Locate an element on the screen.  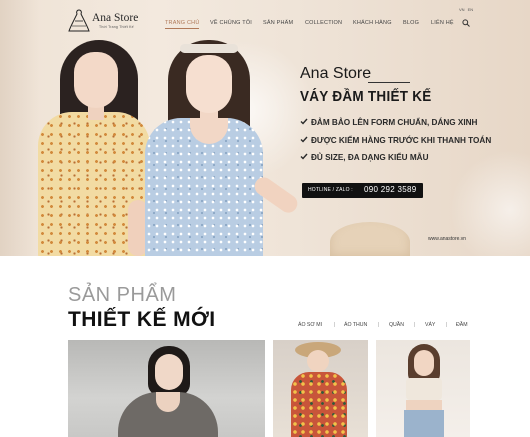
product-floral-dress is located at coordinates (319, 404).